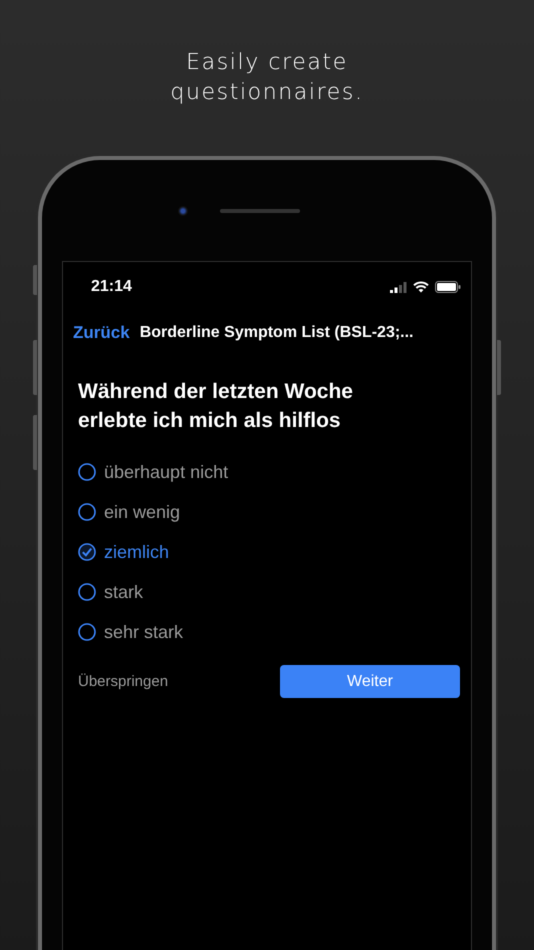  What do you see at coordinates (448, 287) in the screenshot?
I see `battery-icon` at bounding box center [448, 287].